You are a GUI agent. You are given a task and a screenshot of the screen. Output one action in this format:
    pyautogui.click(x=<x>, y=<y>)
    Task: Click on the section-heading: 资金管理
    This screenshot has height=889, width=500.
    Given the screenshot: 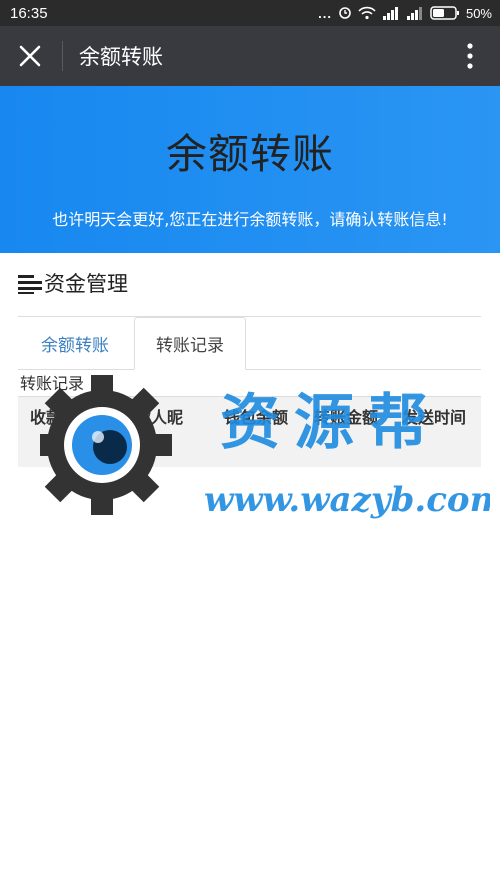 What is the action you would take?
    pyautogui.click(x=73, y=283)
    